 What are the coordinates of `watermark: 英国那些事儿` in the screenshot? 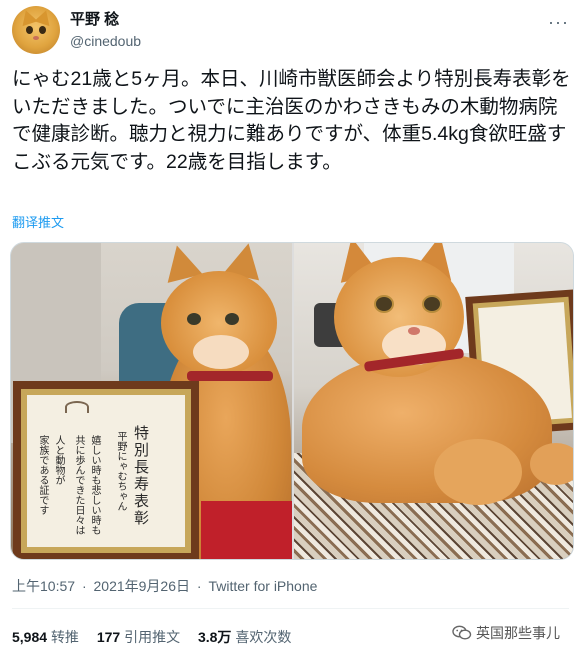 It's located at (506, 633).